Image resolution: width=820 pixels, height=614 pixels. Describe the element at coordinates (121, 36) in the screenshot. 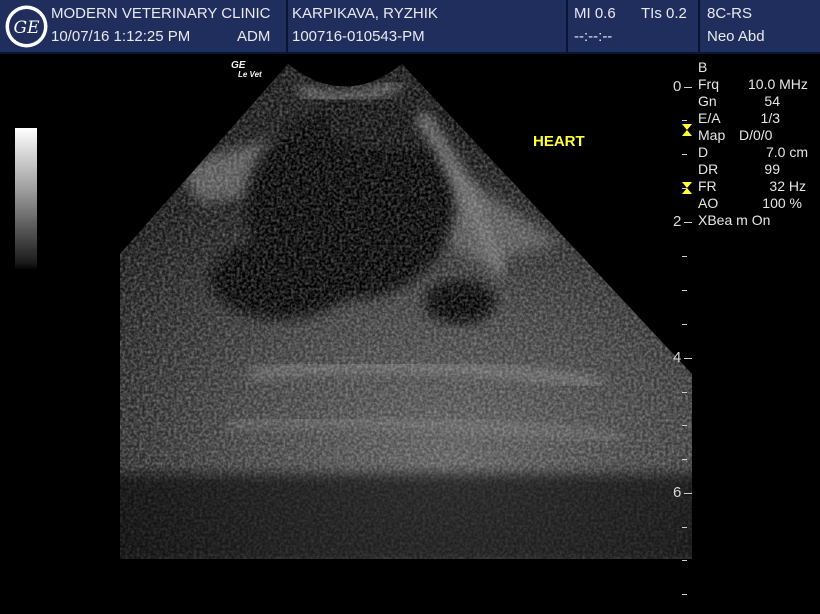

I see `exam-datetime: 10/07/16 1:12:25 PM` at that location.